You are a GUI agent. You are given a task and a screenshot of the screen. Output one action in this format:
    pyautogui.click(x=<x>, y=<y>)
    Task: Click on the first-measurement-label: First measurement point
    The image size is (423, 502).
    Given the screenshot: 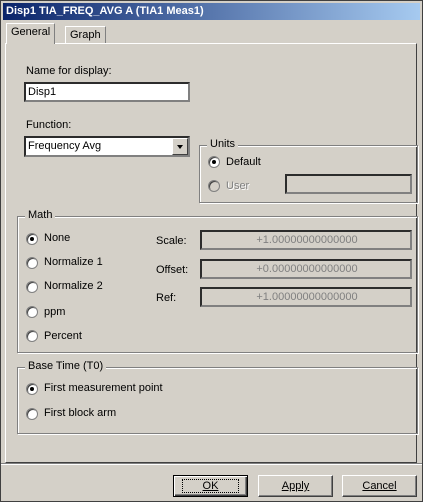 What is the action you would take?
    pyautogui.click(x=103, y=388)
    